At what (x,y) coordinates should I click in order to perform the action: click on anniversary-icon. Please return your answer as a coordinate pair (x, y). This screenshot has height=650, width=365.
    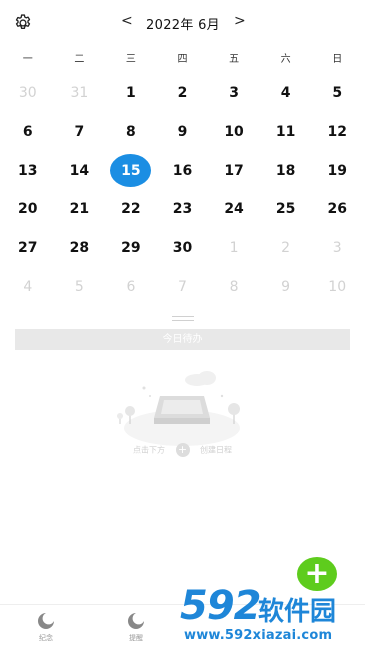
    Looking at the image, I should click on (46, 621).